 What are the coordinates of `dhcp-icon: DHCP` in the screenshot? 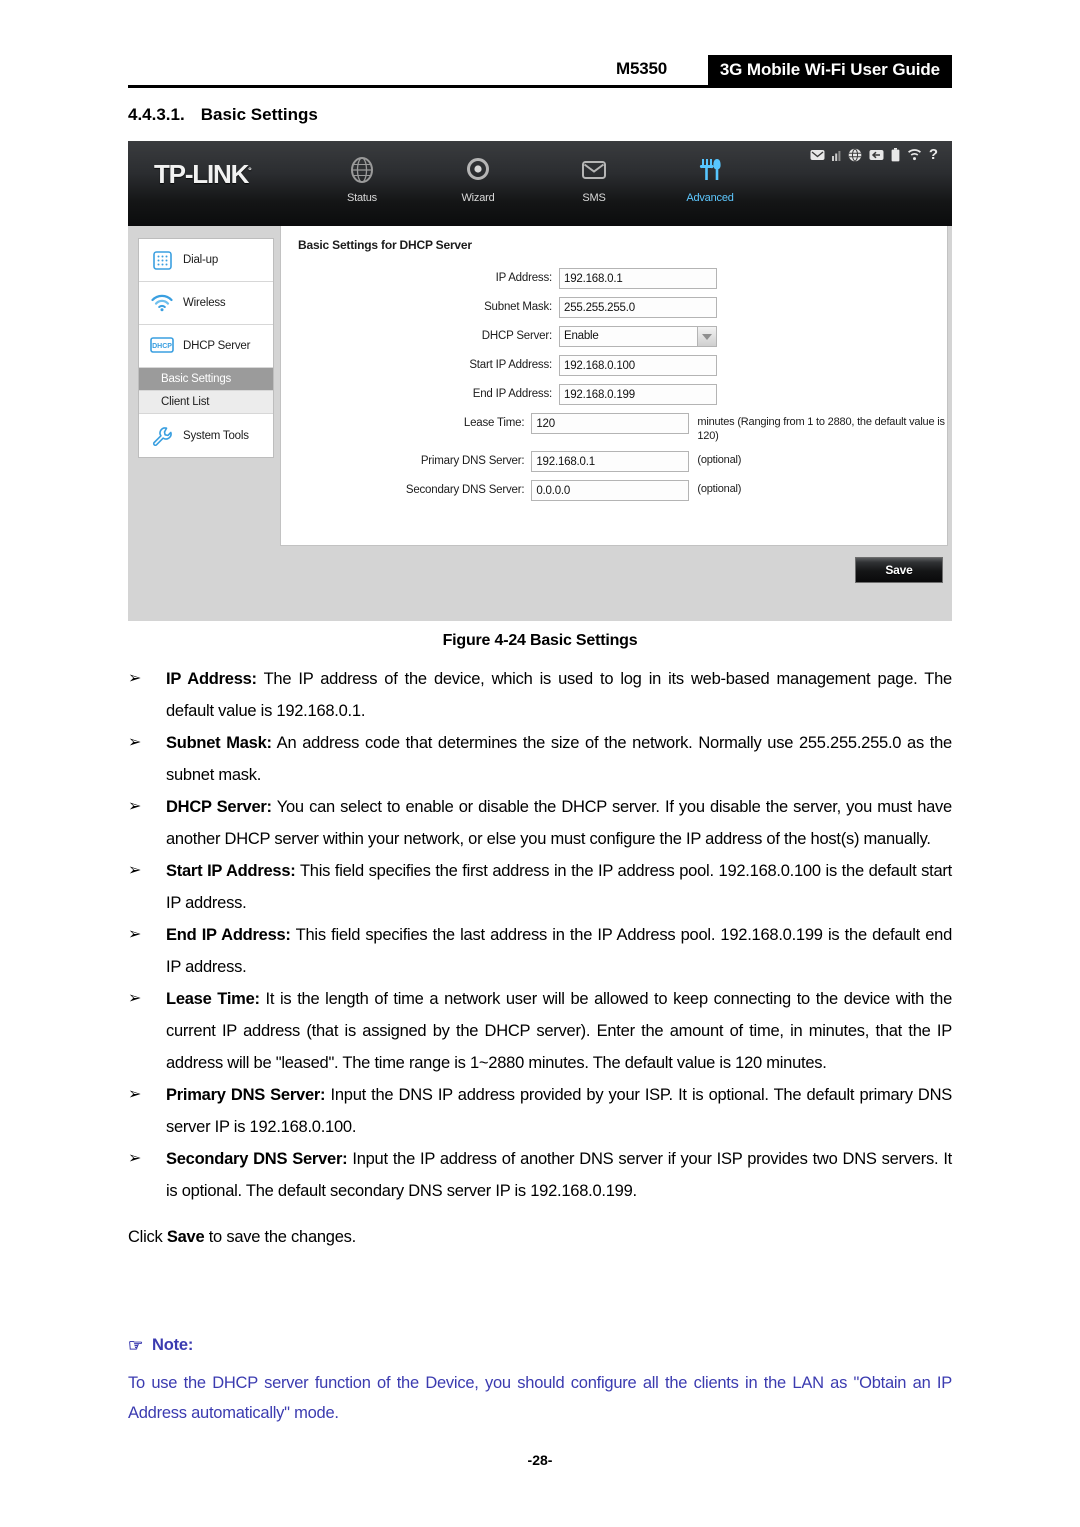 It's located at (162, 346).